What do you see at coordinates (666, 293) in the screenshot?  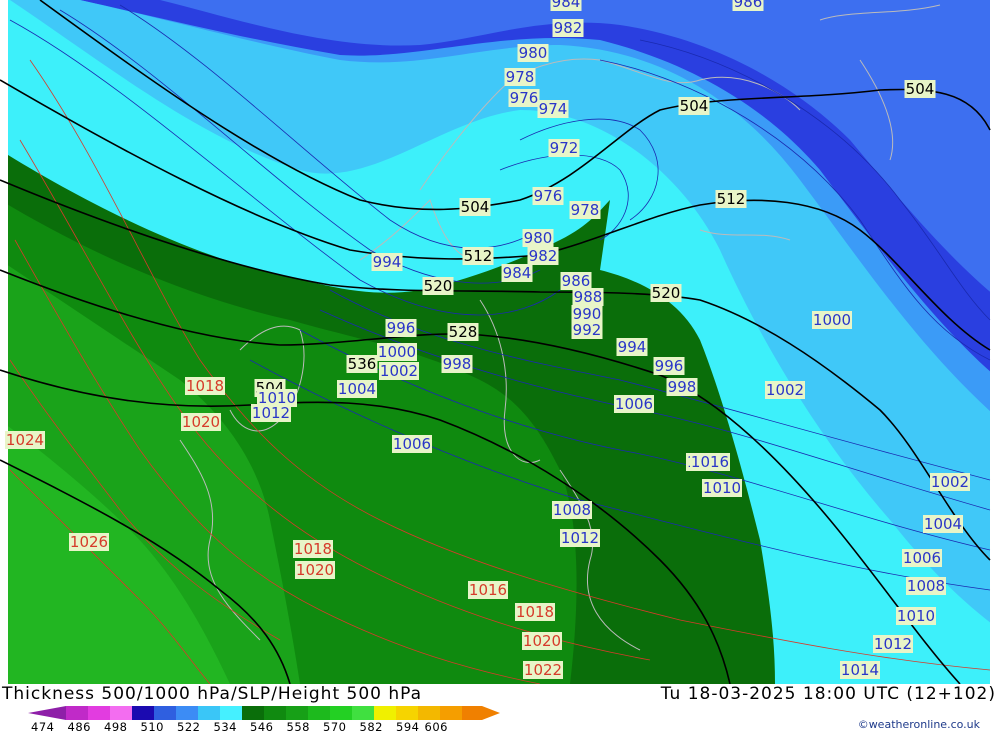 I see `height-label-6: 520` at bounding box center [666, 293].